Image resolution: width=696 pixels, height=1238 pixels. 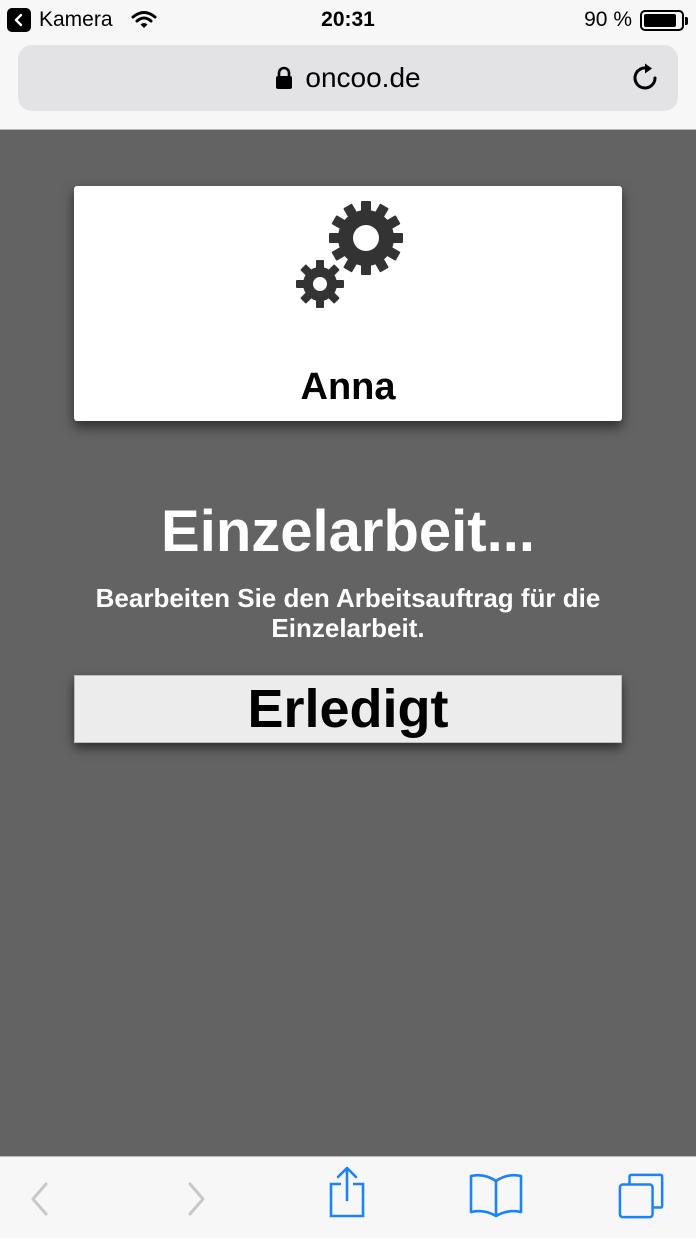 What do you see at coordinates (608, 19) in the screenshot?
I see `battery-percent: 90 %` at bounding box center [608, 19].